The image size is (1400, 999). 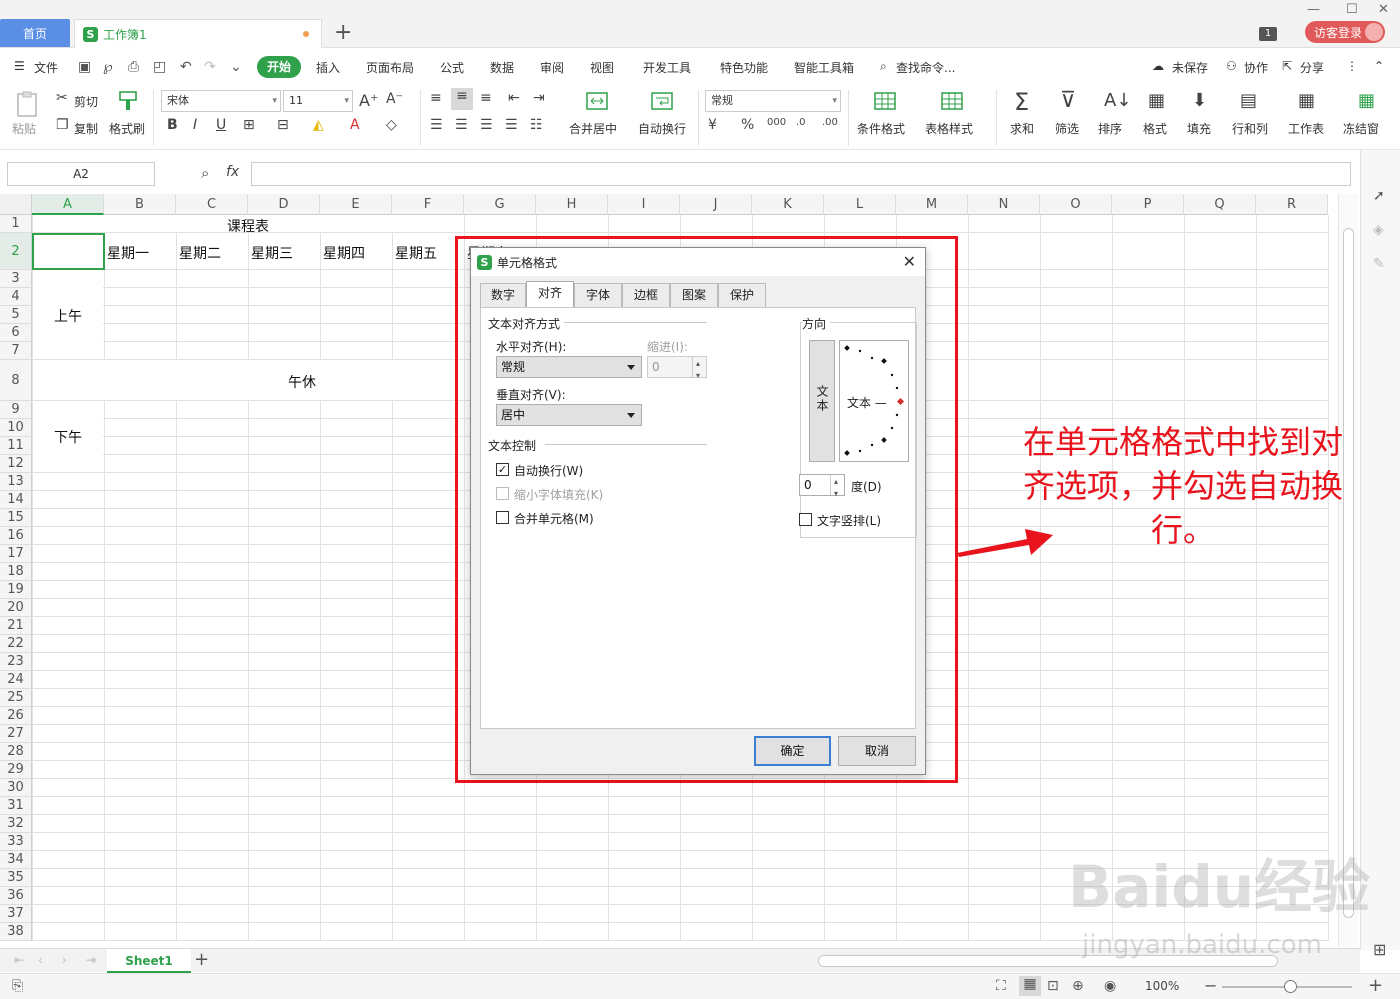 What do you see at coordinates (16, 842) in the screenshot?
I see `row-header: 33` at bounding box center [16, 842].